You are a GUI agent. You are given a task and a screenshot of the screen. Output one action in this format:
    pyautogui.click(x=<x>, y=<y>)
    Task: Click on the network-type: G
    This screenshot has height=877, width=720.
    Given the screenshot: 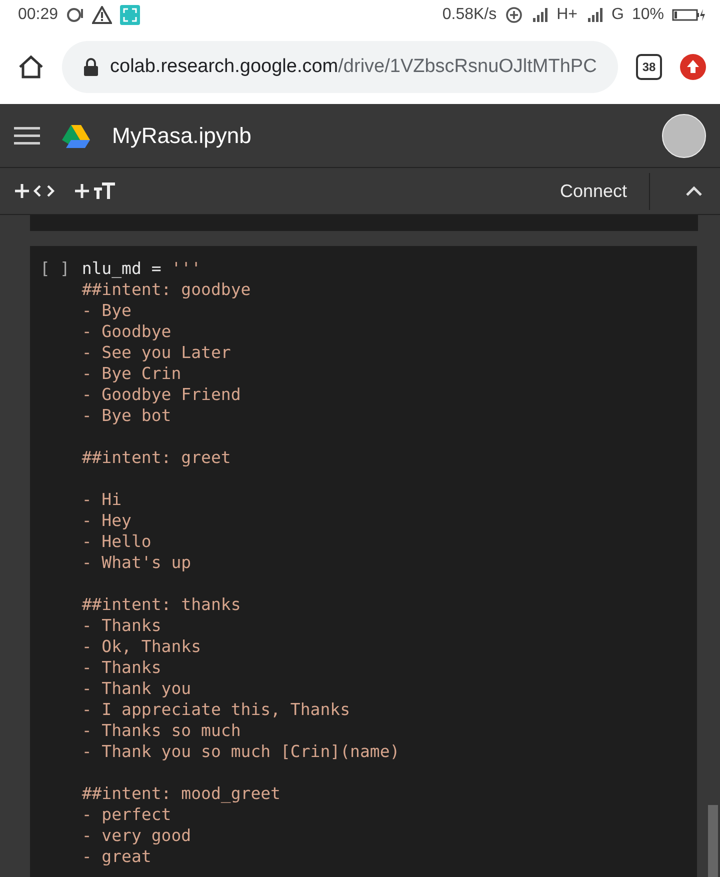 What is the action you would take?
    pyautogui.click(x=618, y=15)
    